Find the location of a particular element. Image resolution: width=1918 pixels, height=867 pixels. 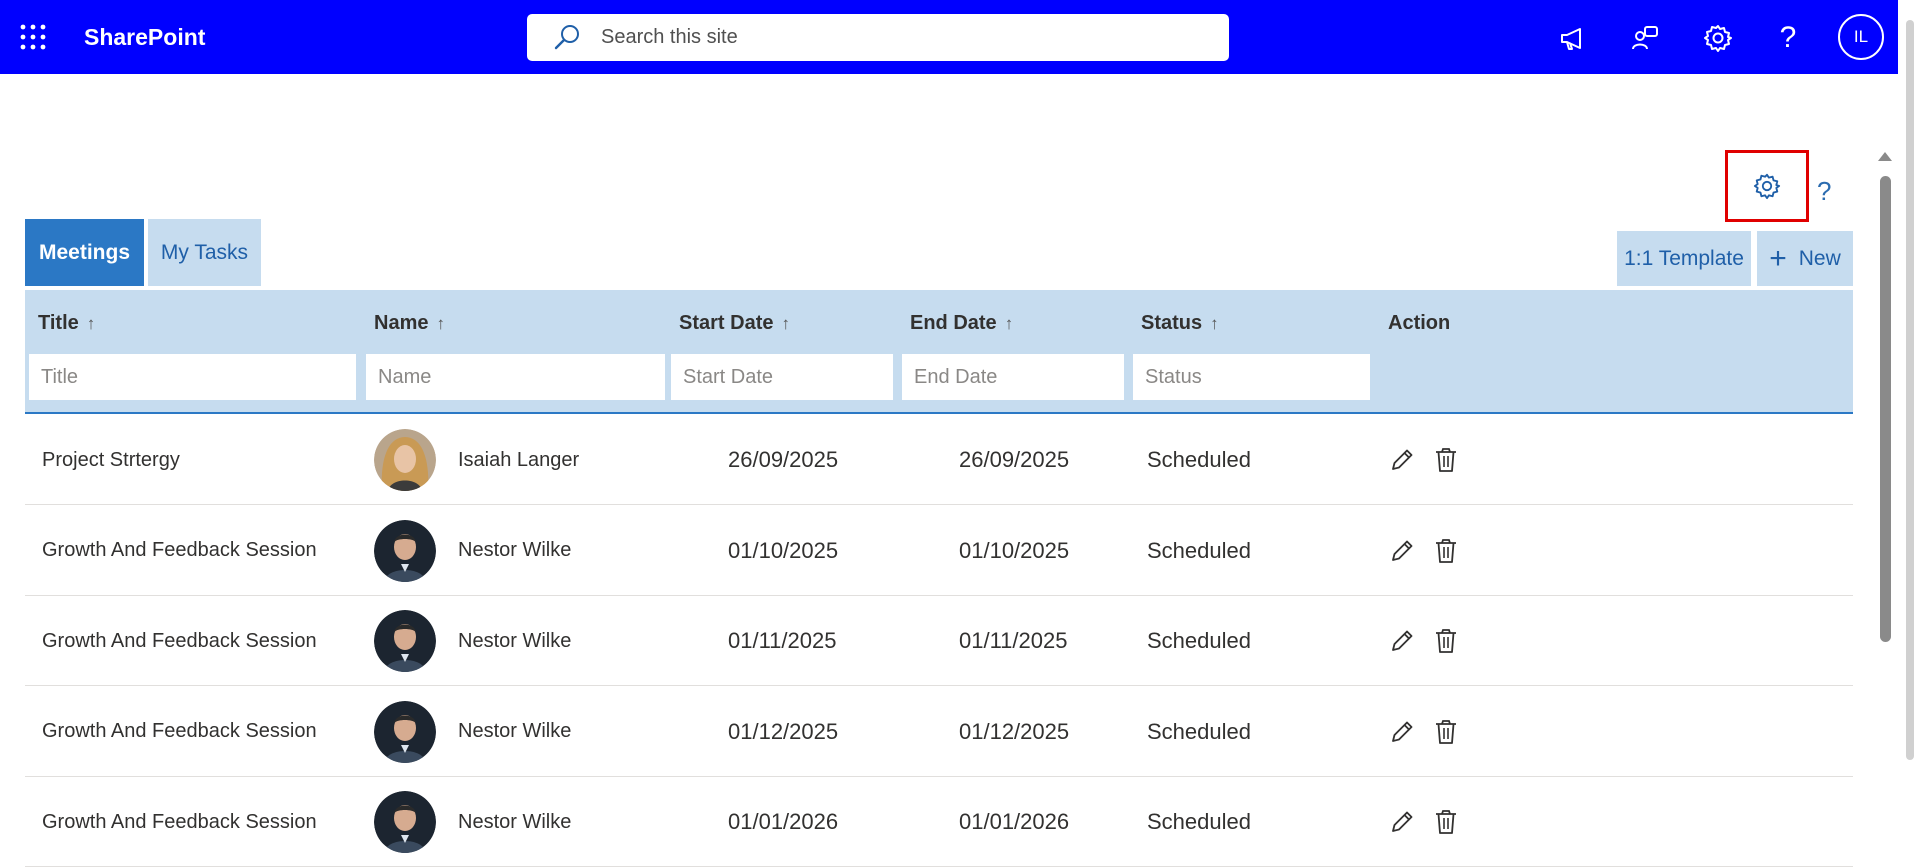

app-name: SharePoint is located at coordinates (144, 37).